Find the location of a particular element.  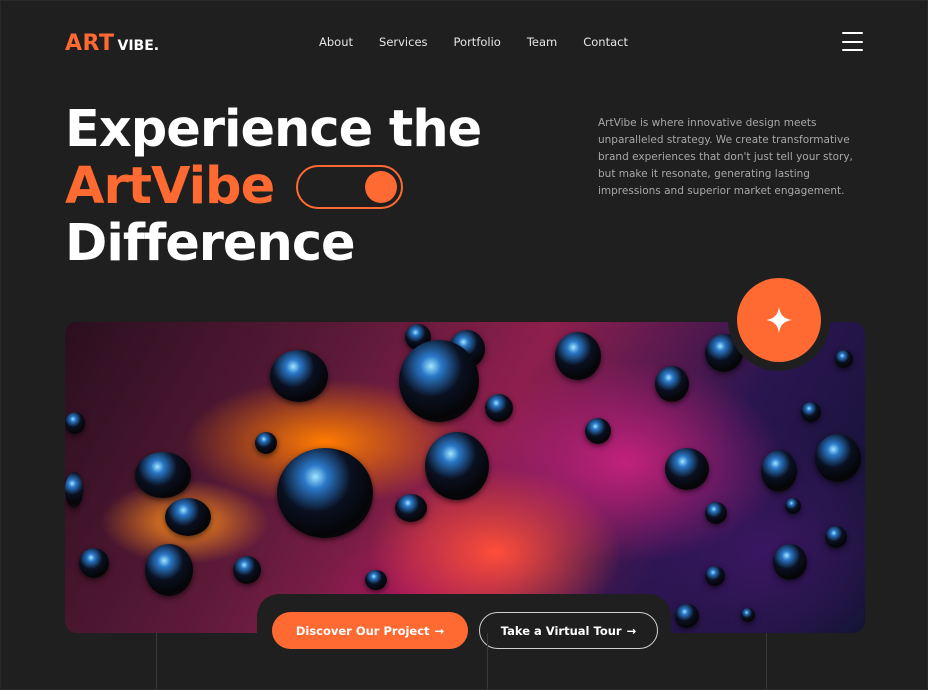

sparkle-badge-circle is located at coordinates (779, 320).